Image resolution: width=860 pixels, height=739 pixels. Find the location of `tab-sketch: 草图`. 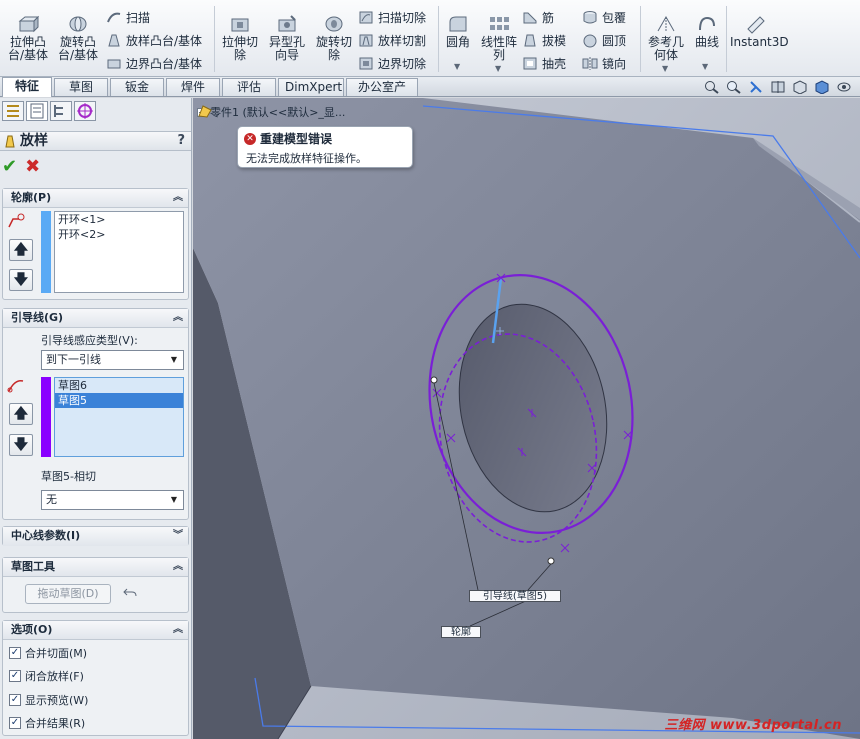

tab-sketch: 草图 is located at coordinates (81, 87).